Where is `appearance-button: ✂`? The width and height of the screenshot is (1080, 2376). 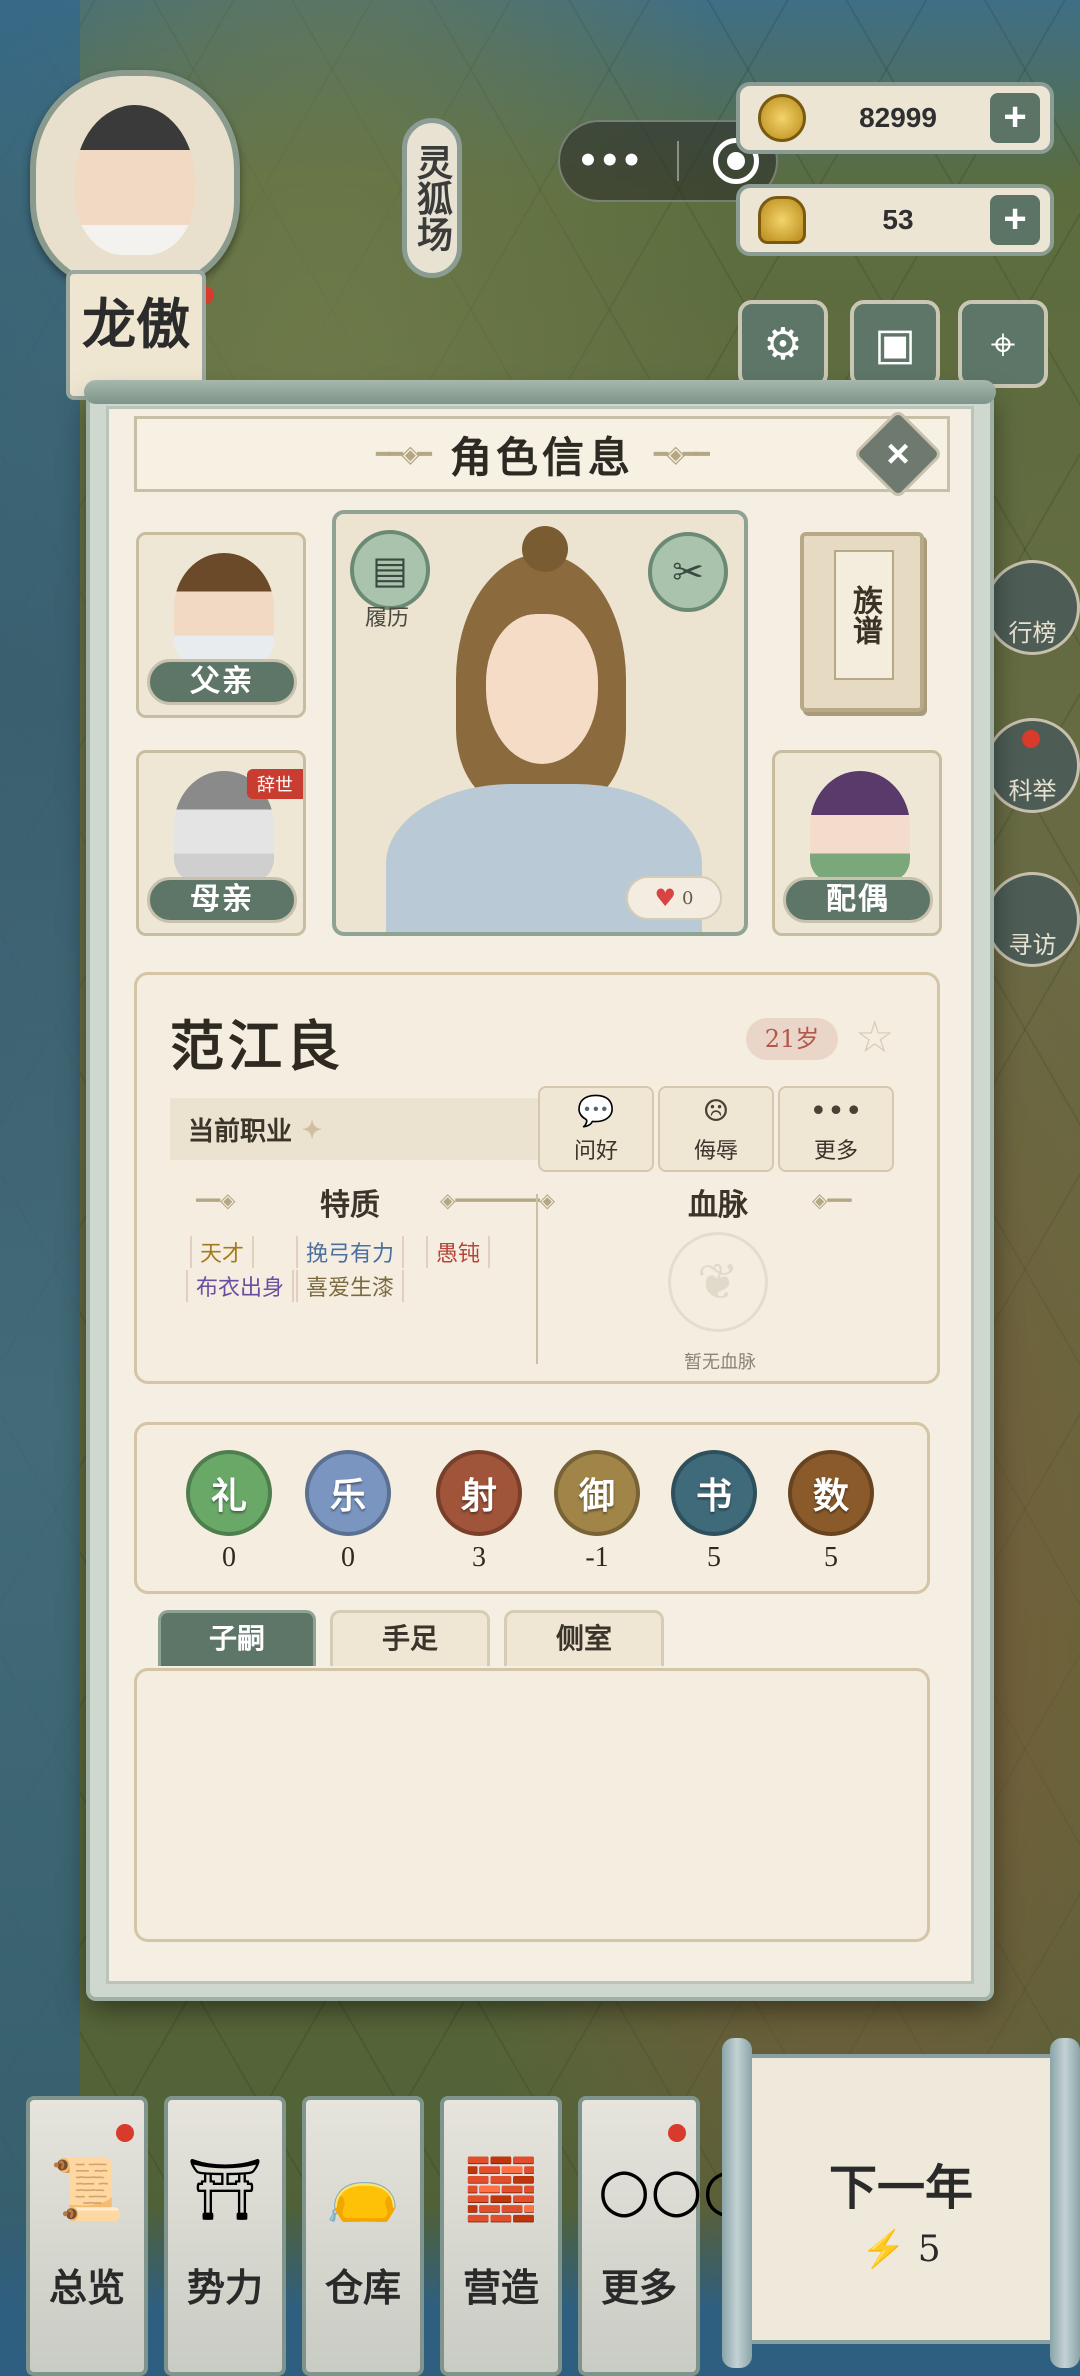 appearance-button: ✂ is located at coordinates (688, 572).